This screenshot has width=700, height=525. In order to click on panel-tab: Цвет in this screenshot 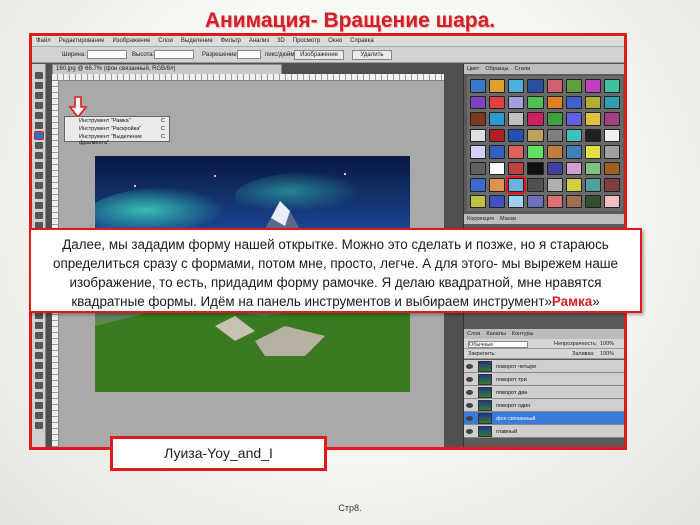, I will do `click(473, 68)`.